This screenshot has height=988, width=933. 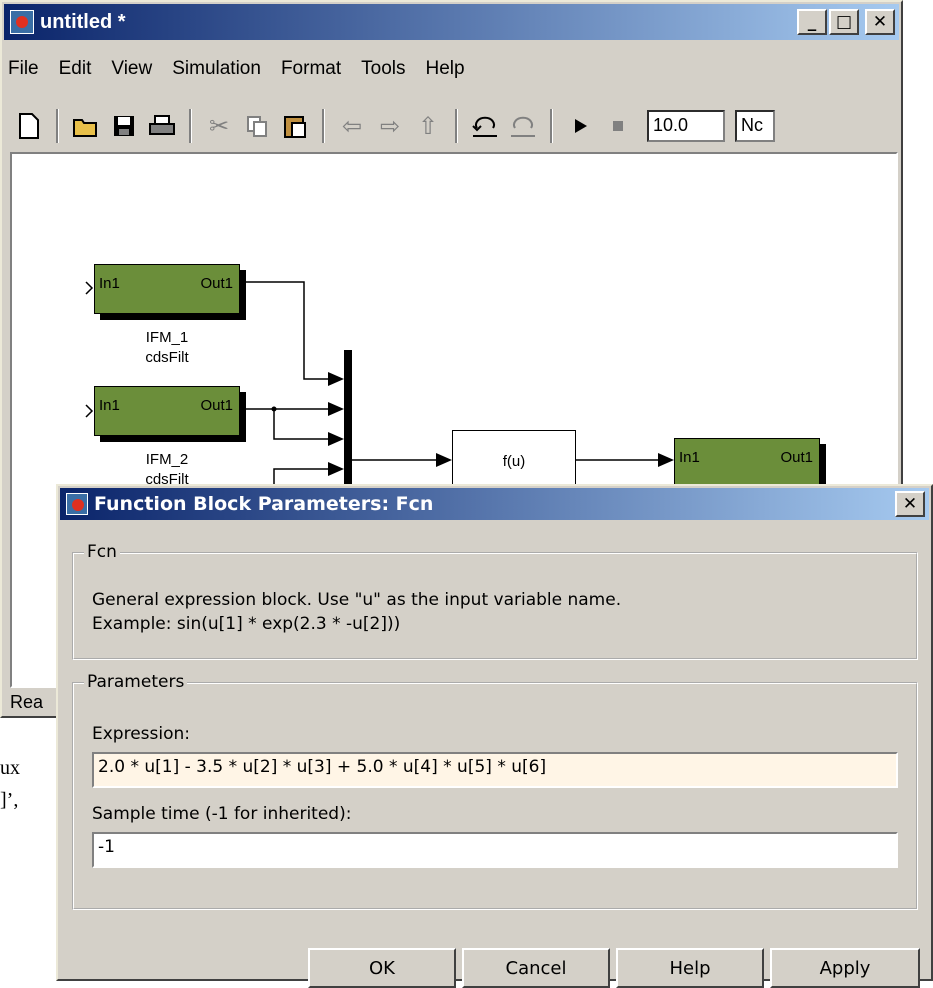 What do you see at coordinates (257, 126) in the screenshot?
I see `copy-icon` at bounding box center [257, 126].